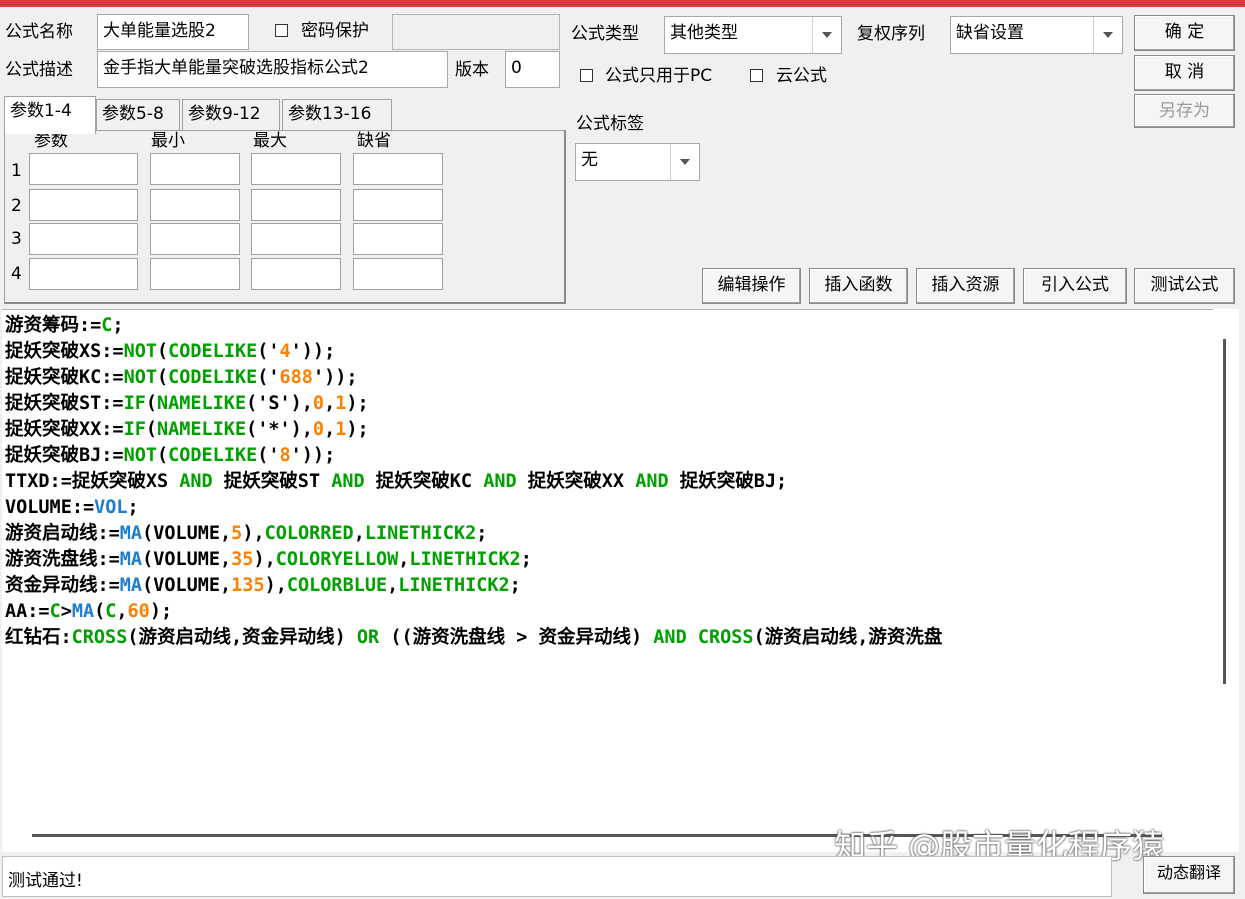 The width and height of the screenshot is (1245, 899). I want to click on insert-resource-button: 插入资源, so click(965, 286).